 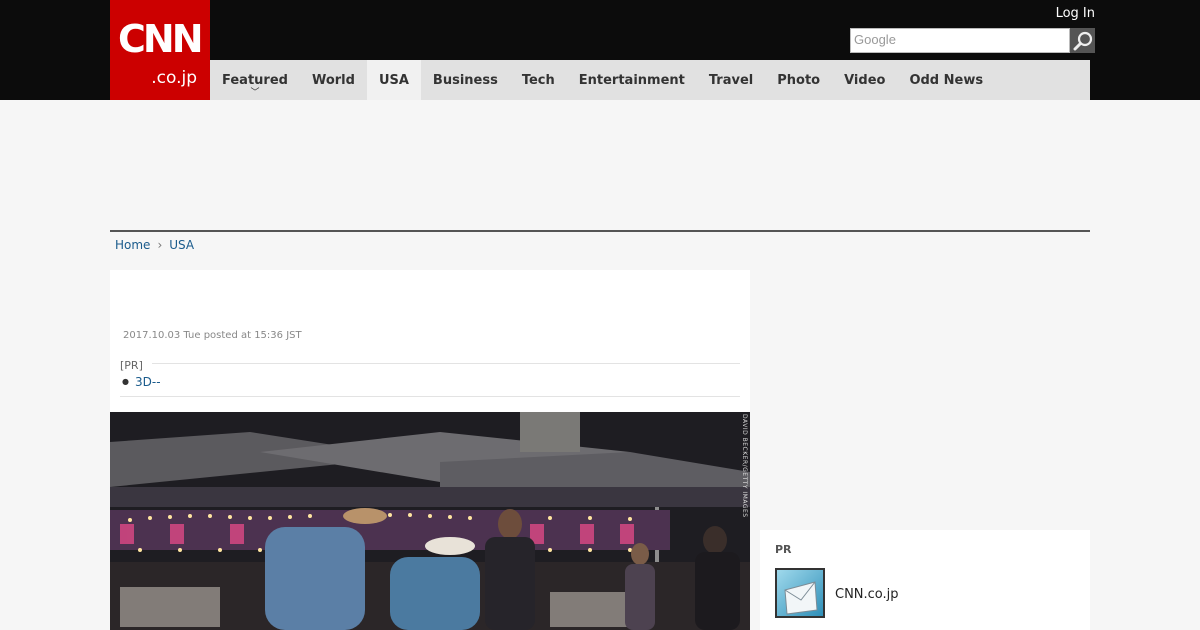 I want to click on chevron-right-icon: ›, so click(x=160, y=245).